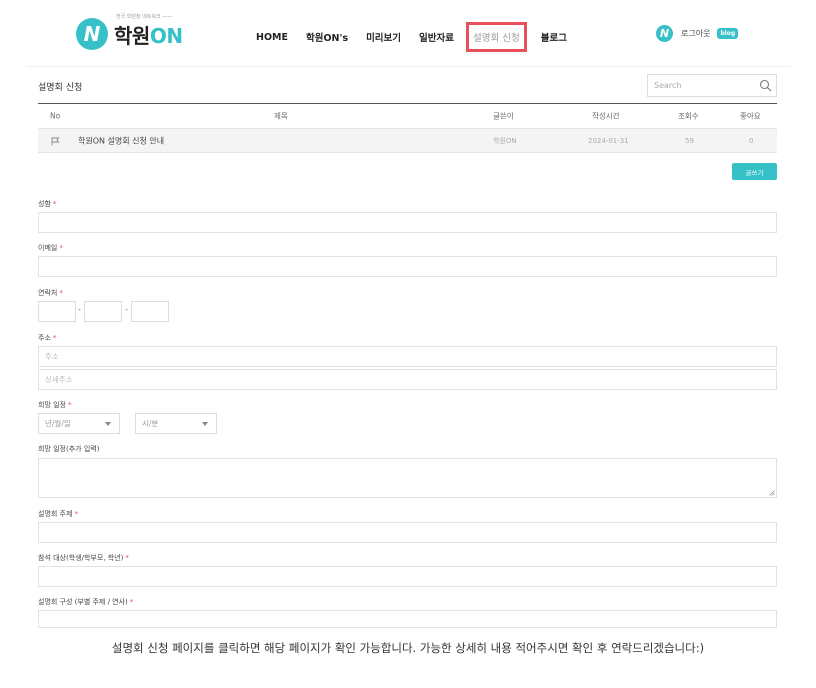  What do you see at coordinates (144, 16) in the screenshot?
I see `logo-tagline: 전국 학원장 네트워크 ——` at bounding box center [144, 16].